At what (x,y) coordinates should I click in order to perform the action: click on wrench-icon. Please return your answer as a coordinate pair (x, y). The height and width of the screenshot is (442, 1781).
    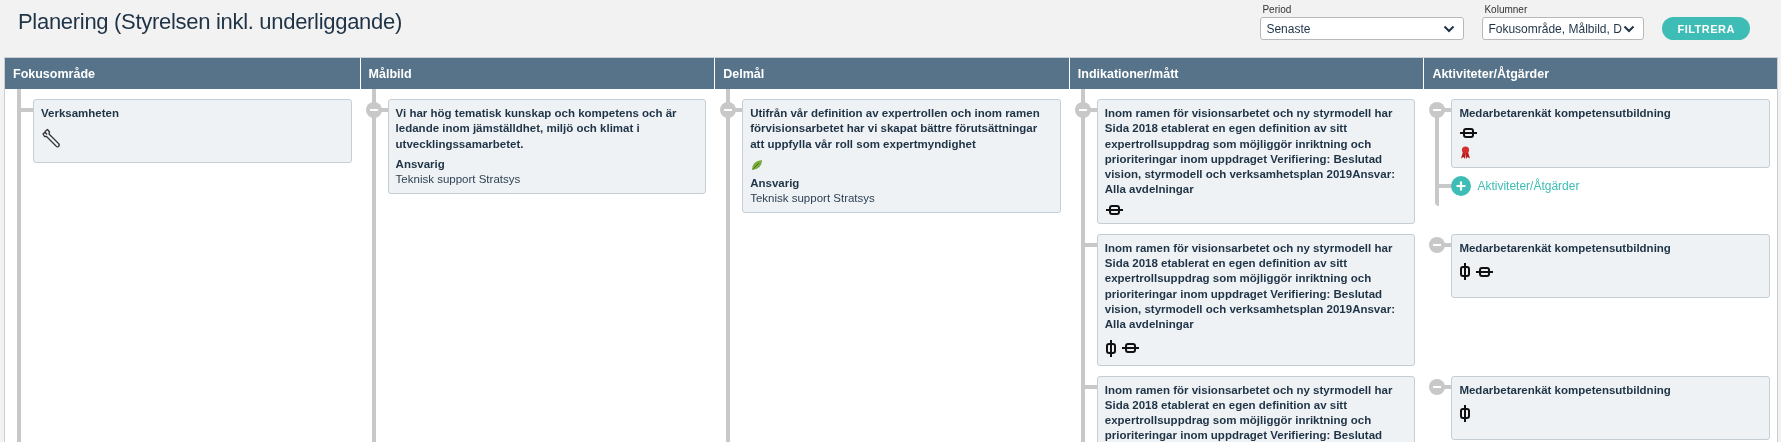
    Looking at the image, I should click on (52, 138).